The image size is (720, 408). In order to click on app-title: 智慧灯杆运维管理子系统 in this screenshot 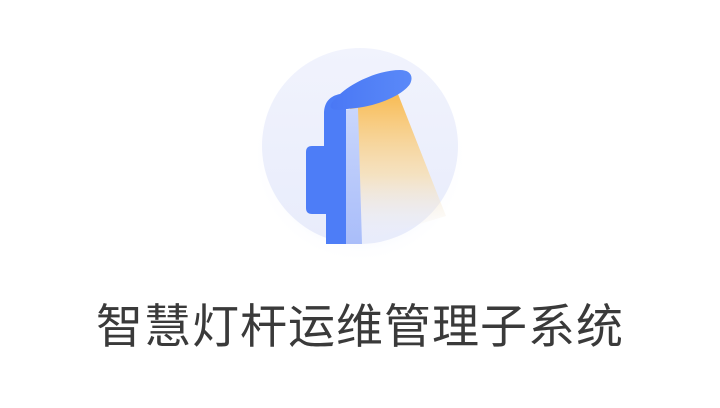, I will do `click(360, 327)`.